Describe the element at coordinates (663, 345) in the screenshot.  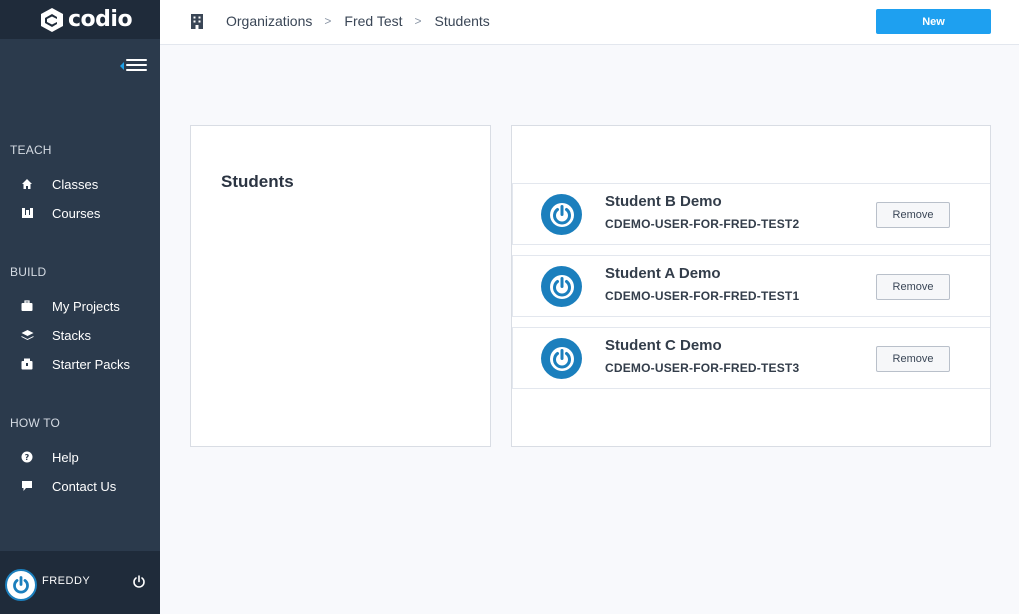
I see `student-name: Student C Demo` at that location.